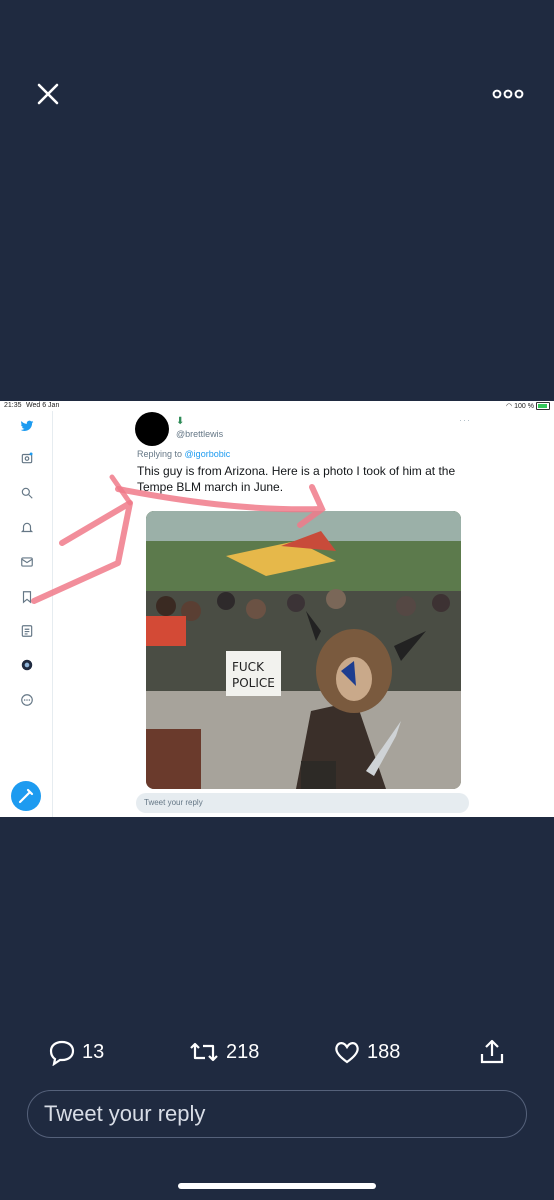 This screenshot has width=554, height=1200. Describe the element at coordinates (27, 665) in the screenshot. I see `profile-icon` at that location.